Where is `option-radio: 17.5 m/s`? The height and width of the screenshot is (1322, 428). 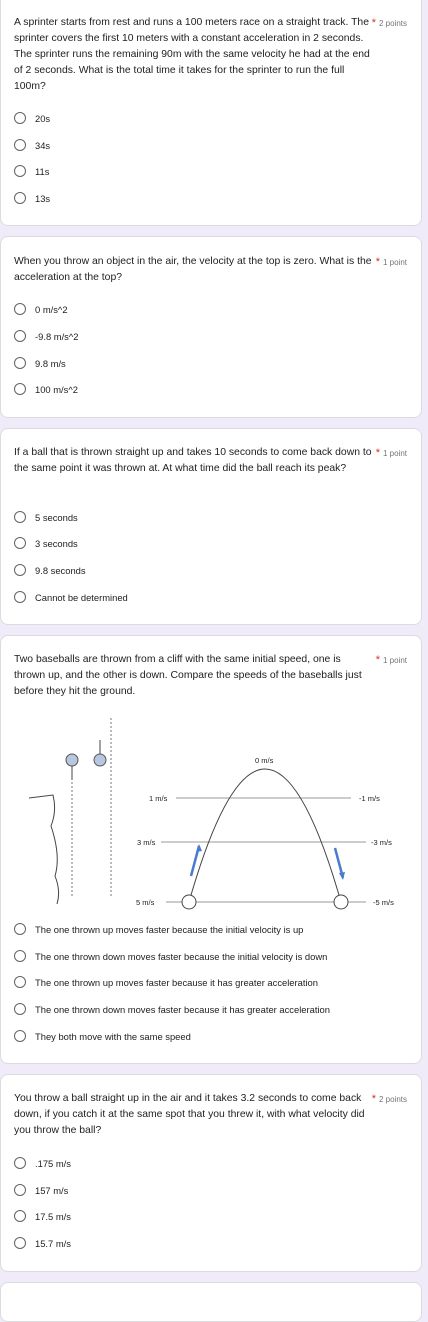 option-radio: 17.5 m/s is located at coordinates (42, 1216).